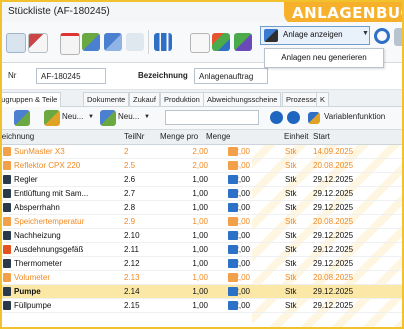  What do you see at coordinates (202, 180) in the screenshot?
I see `table-row: Regler 2.6 1,00 2,00 Stk 29.12.2025` at bounding box center [202, 180].